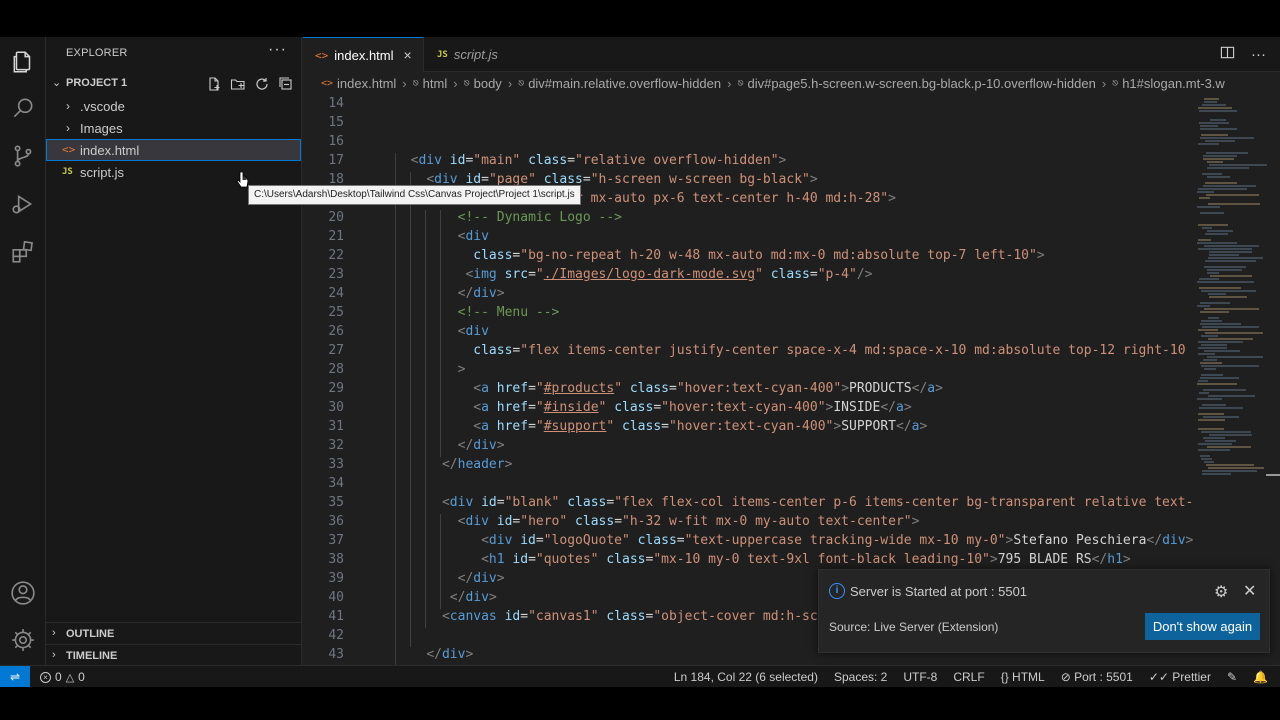 This screenshot has width=1280, height=720. I want to click on tree-folder-images: › Images, so click(173, 128).